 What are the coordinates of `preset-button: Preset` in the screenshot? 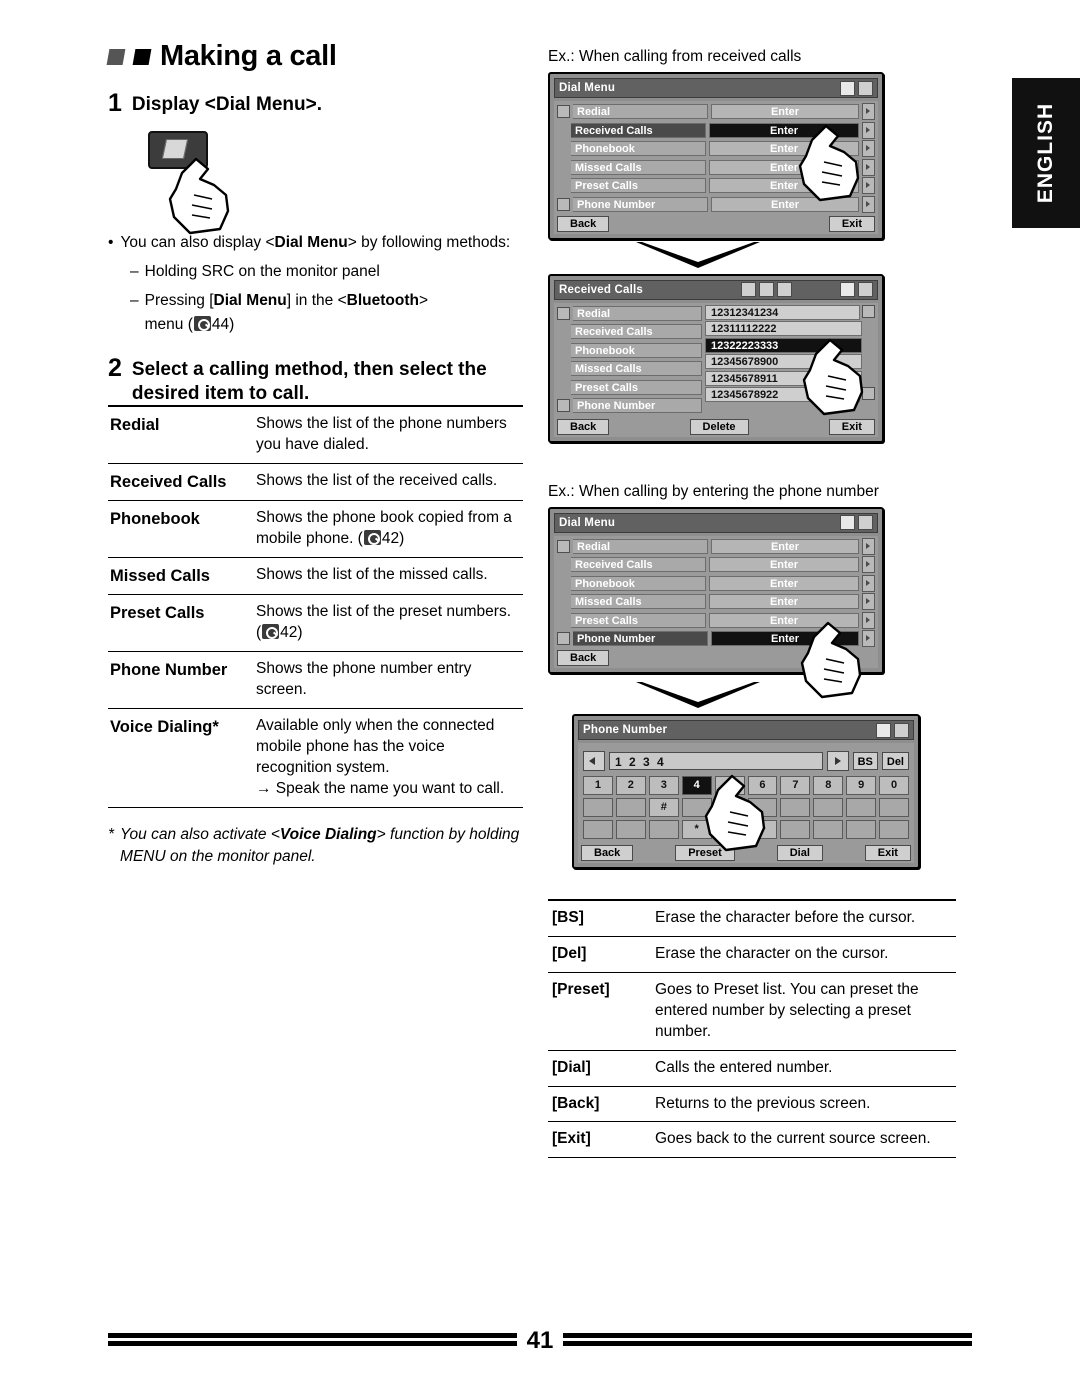 It's located at (705, 853).